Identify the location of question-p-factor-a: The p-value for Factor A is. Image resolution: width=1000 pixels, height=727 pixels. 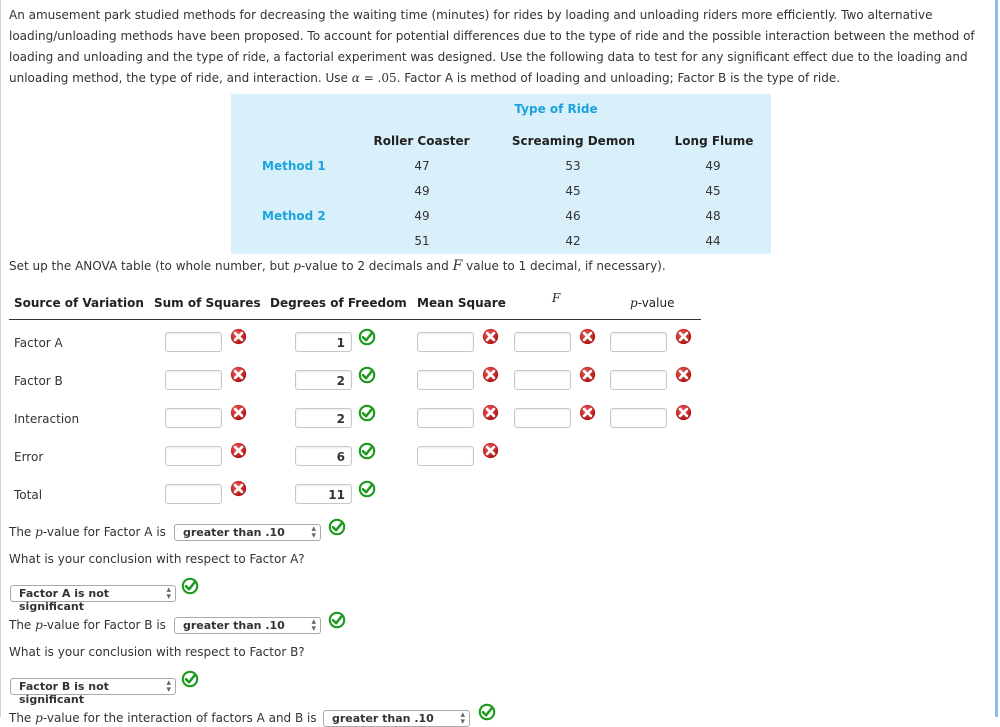
(87, 532).